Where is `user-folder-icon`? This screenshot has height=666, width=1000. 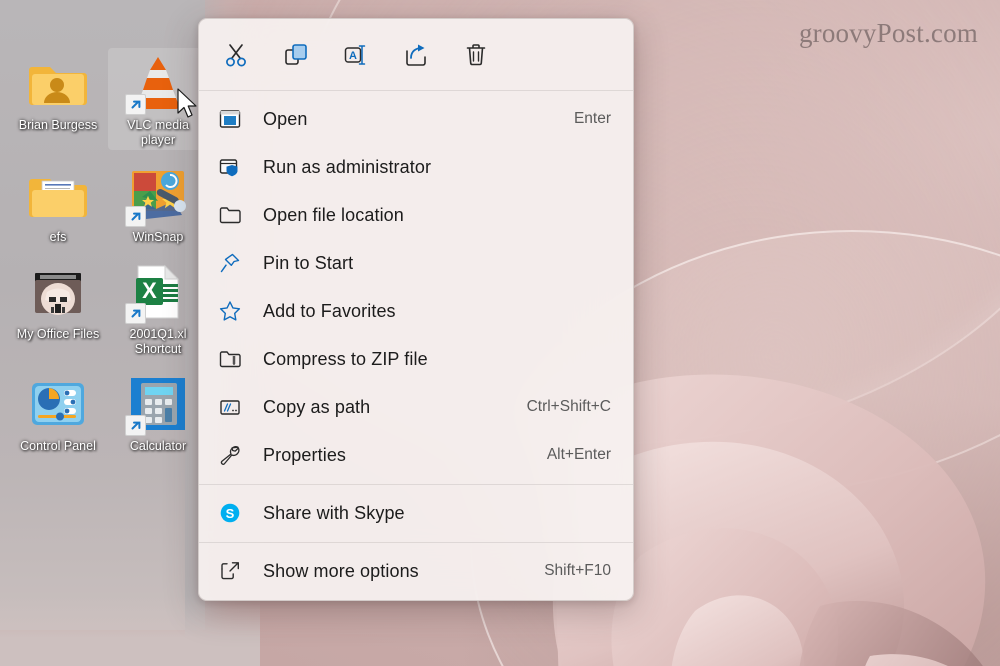
user-folder-icon is located at coordinates (58, 83).